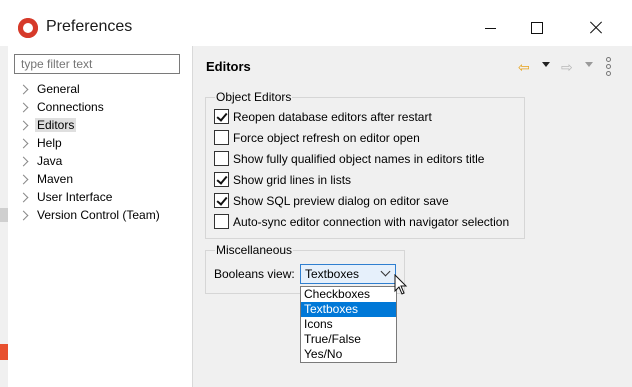 The width and height of the screenshot is (632, 387). Describe the element at coordinates (348, 294) in the screenshot. I see `option-checkboxes: Checkboxes` at that location.